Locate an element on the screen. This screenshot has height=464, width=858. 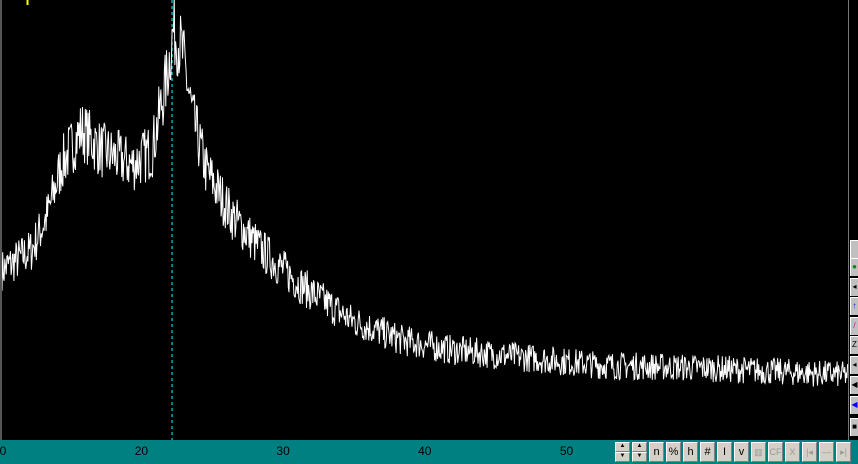
blue-triangle-icon: ◀ is located at coordinates (854, 405).